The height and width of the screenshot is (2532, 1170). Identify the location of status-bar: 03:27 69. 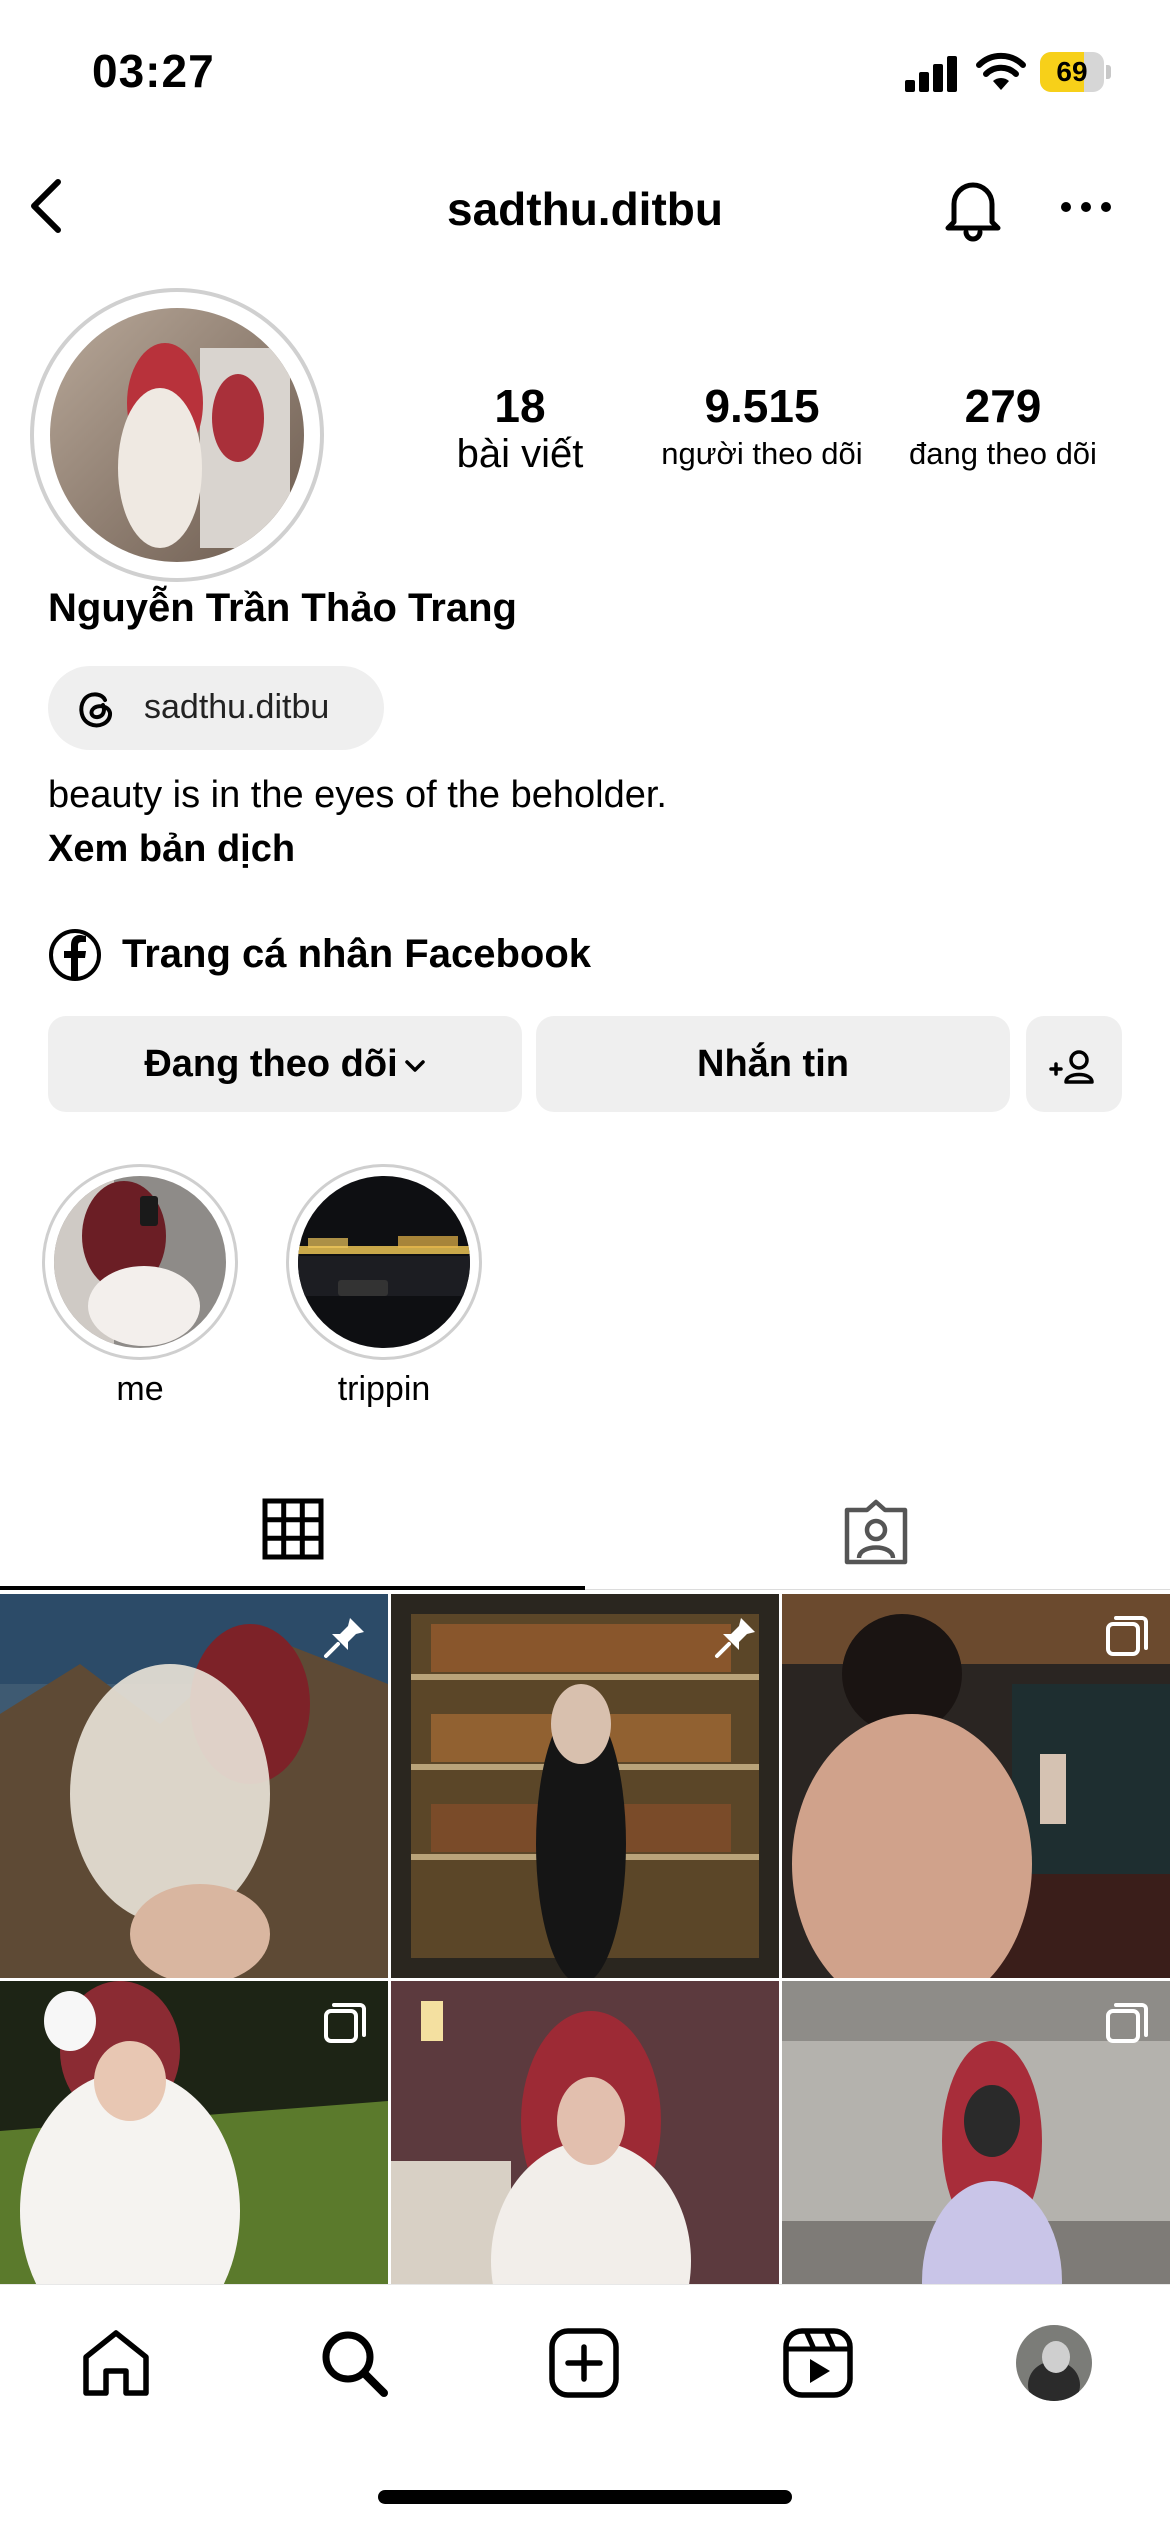
(585, 75).